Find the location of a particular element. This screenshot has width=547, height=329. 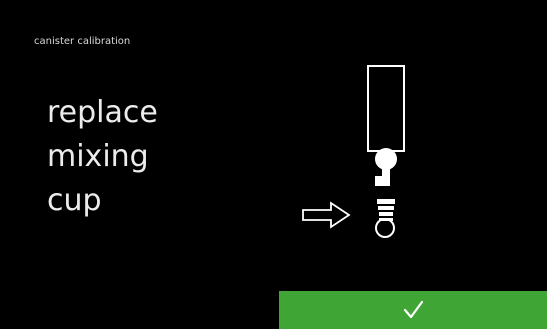

instruction-line-1: replace is located at coordinates (102, 112).